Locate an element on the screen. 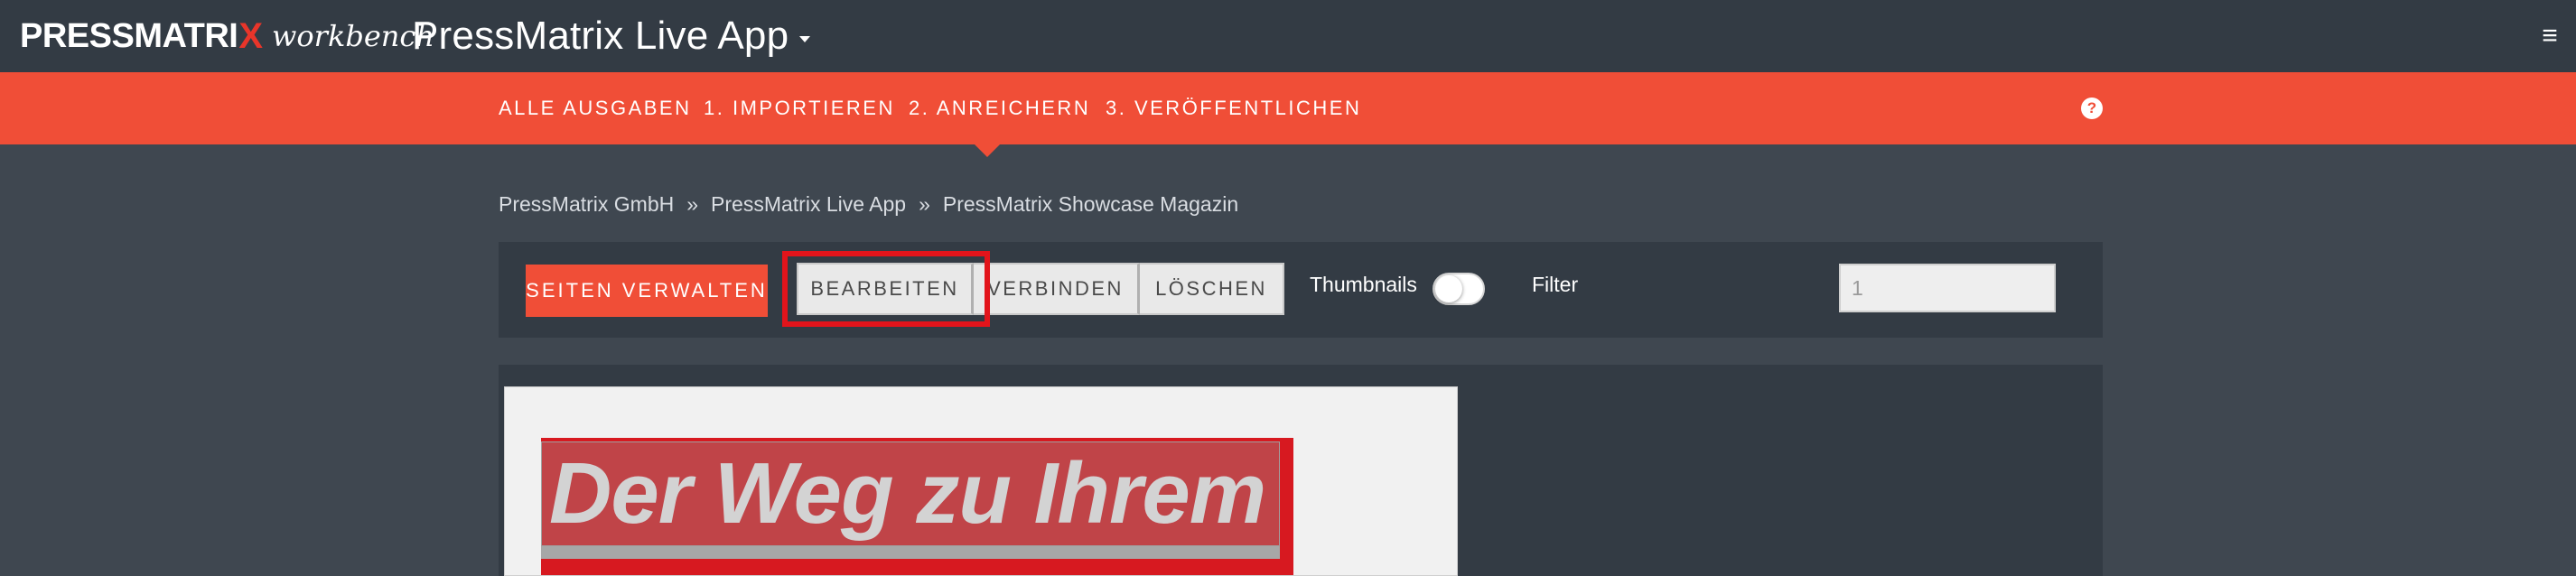  thumbnails-label: Thumbnails is located at coordinates (1363, 284).